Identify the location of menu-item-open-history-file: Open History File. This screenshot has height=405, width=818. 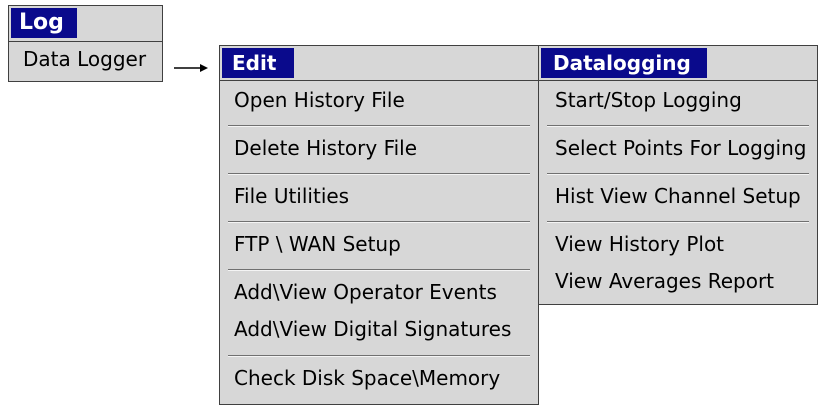
(319, 100).